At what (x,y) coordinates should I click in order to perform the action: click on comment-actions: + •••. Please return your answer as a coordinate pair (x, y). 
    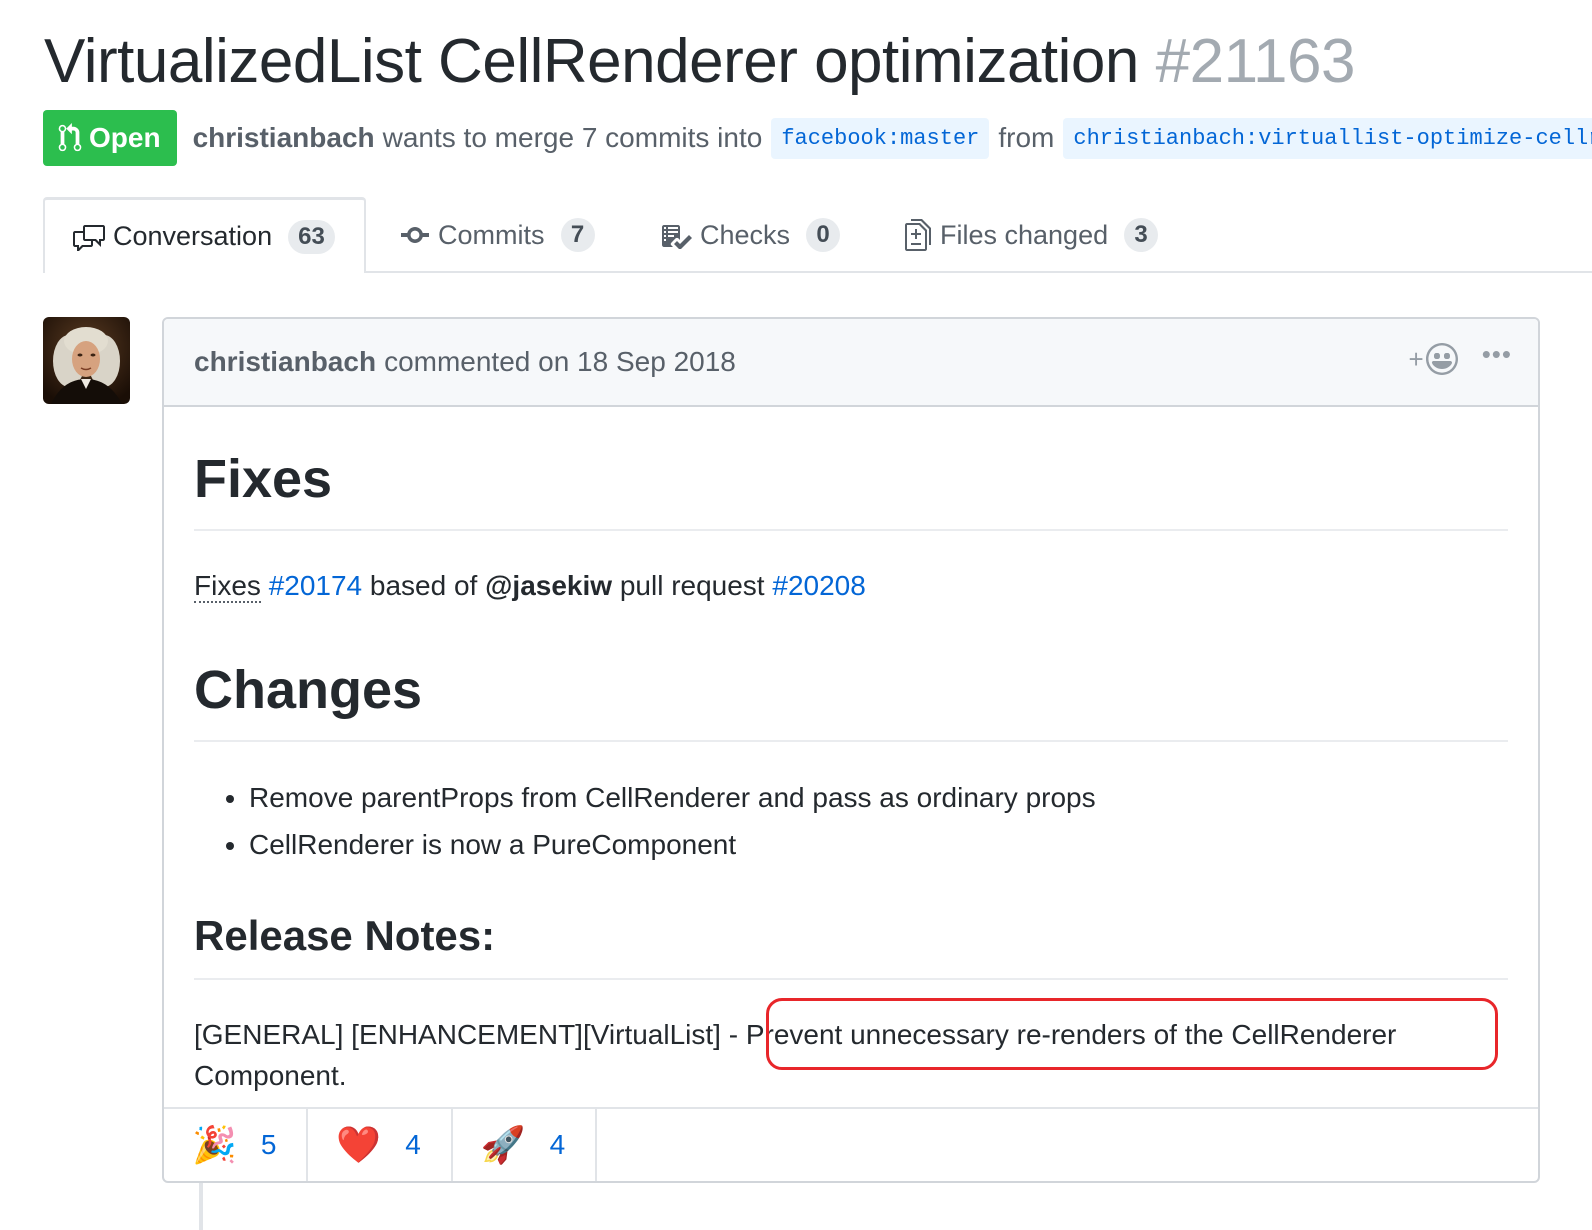
    Looking at the image, I should click on (1461, 358).